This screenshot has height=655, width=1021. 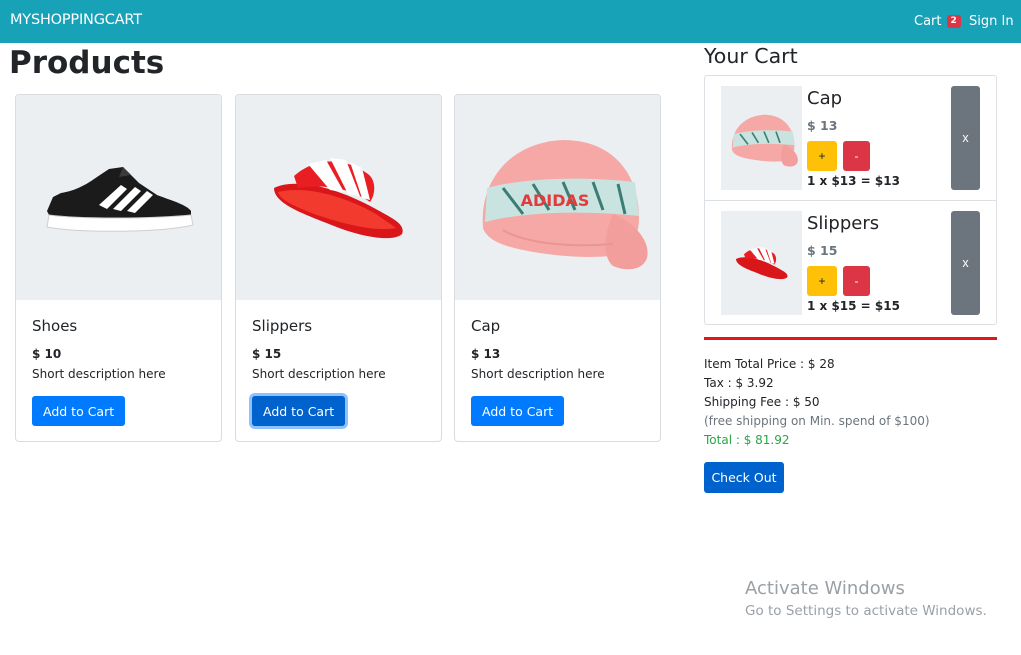 I want to click on cart-item-subtotal: 1 x $15 = $15, so click(x=853, y=306).